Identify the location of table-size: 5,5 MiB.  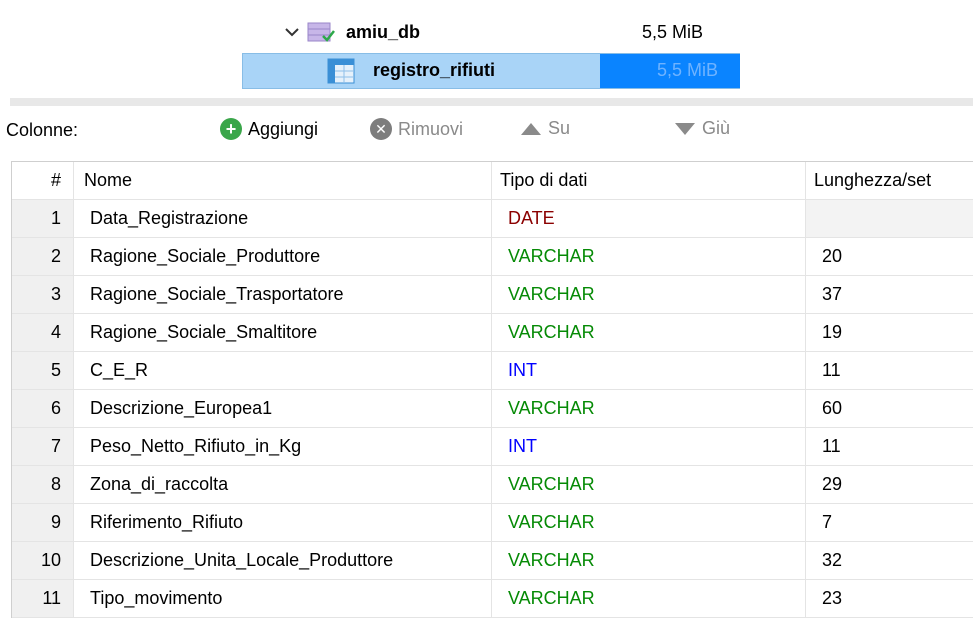
(688, 70).